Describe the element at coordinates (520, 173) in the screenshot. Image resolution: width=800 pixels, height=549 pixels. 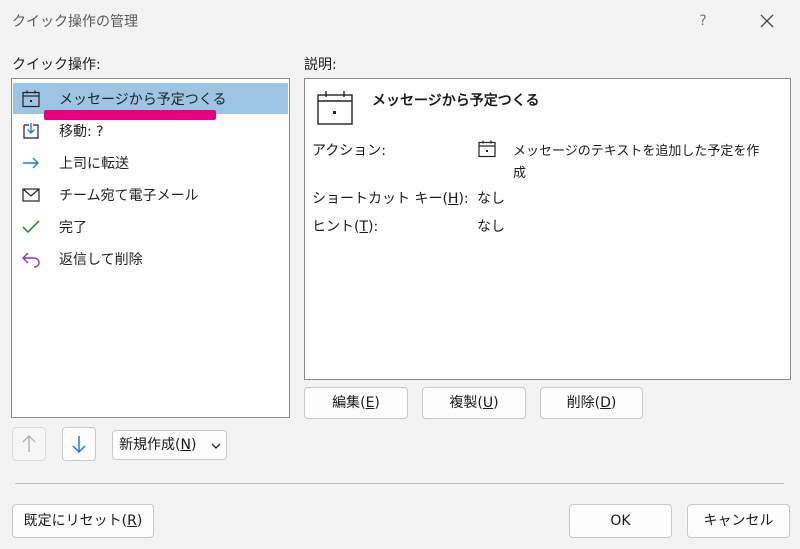
I see `action-description-line2: 成` at that location.